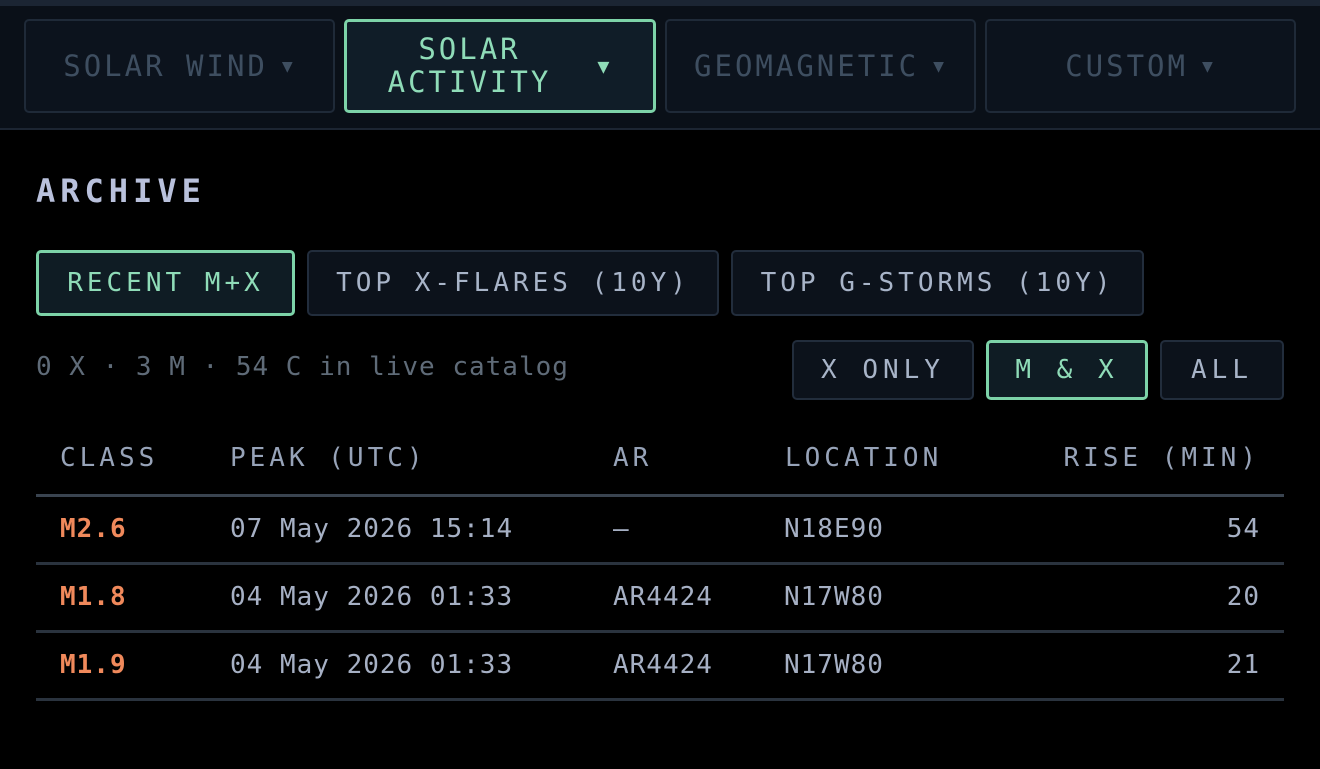  I want to click on catalog-summary: 0 X · 3 M · 54 C in live catalog, so click(302, 367).